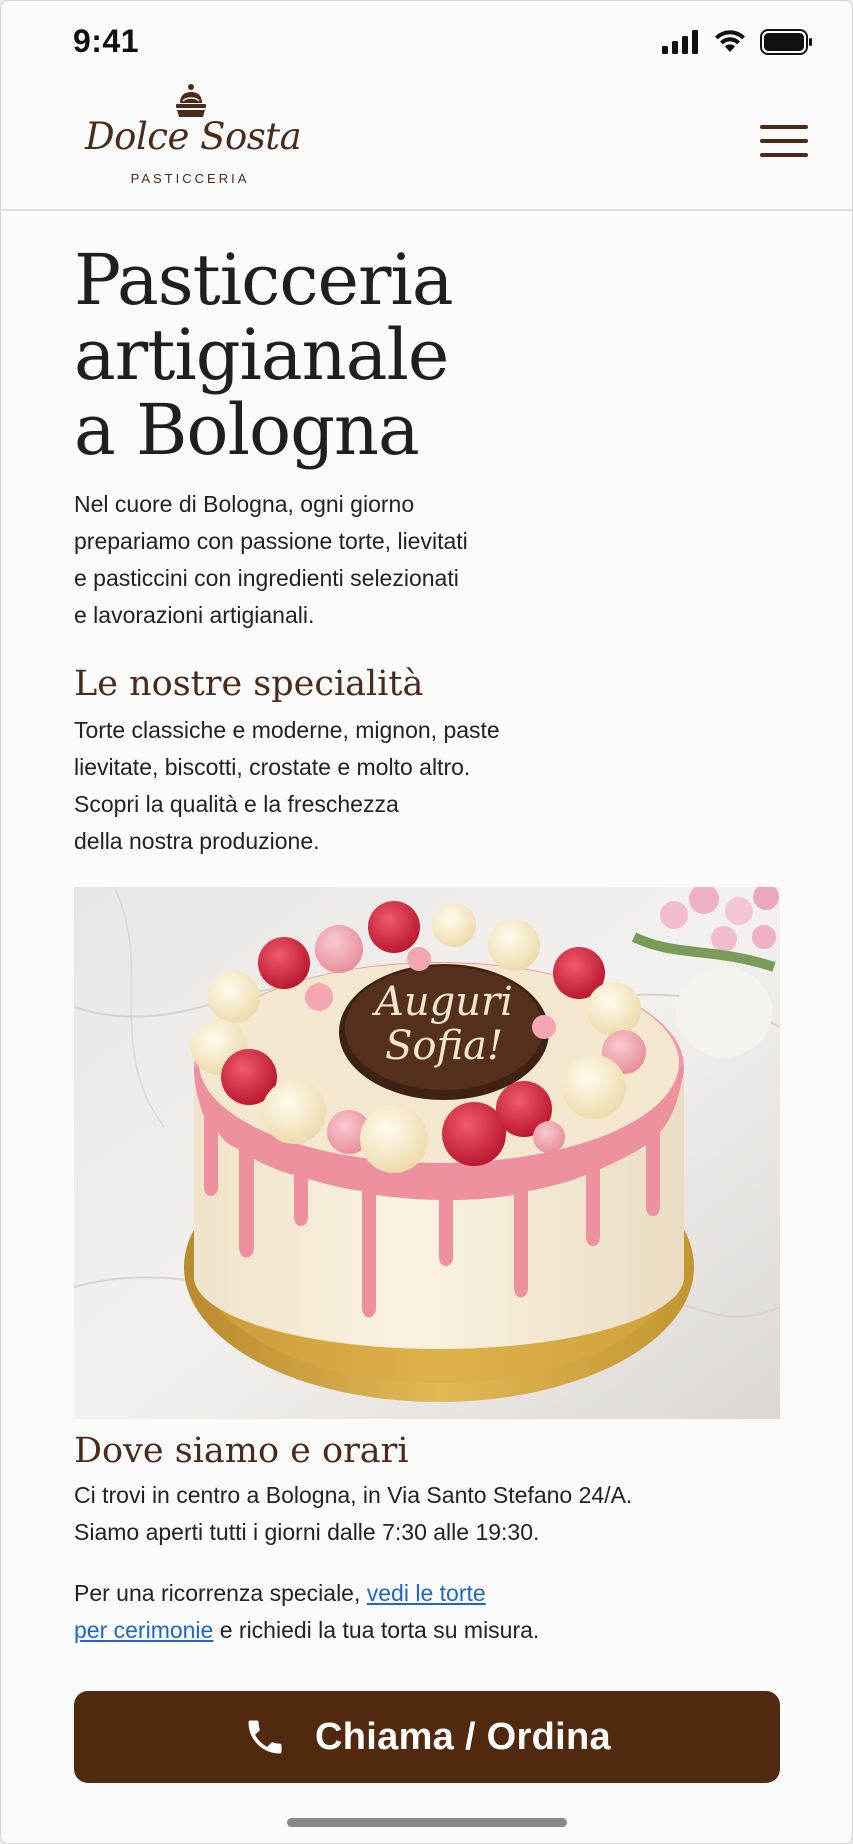 The height and width of the screenshot is (1844, 853). I want to click on plaque-text-1: Auguri, so click(442, 1002).